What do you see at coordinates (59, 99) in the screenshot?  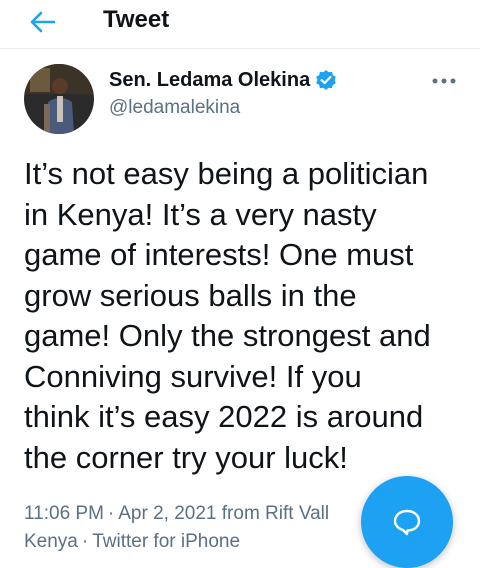 I see `avatar` at bounding box center [59, 99].